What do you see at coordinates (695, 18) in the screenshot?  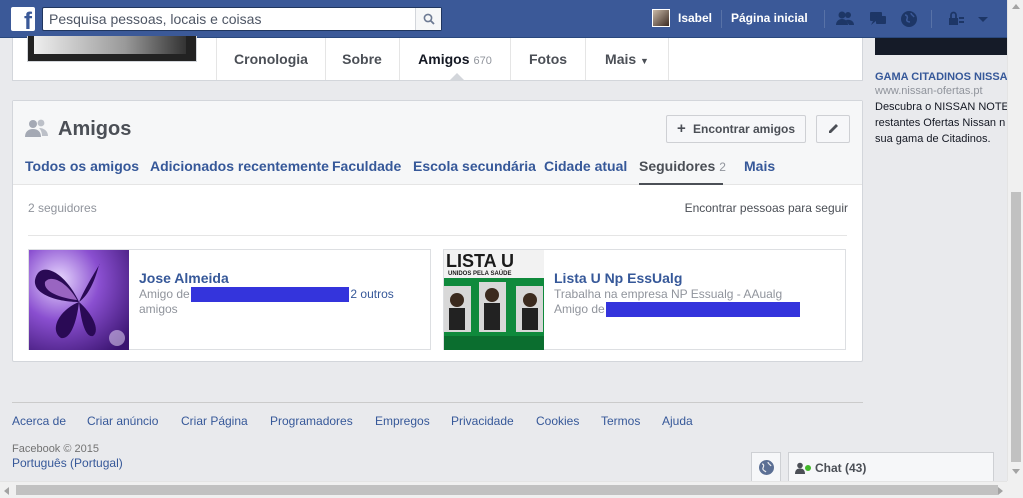 I see `profile-link: Isabel` at bounding box center [695, 18].